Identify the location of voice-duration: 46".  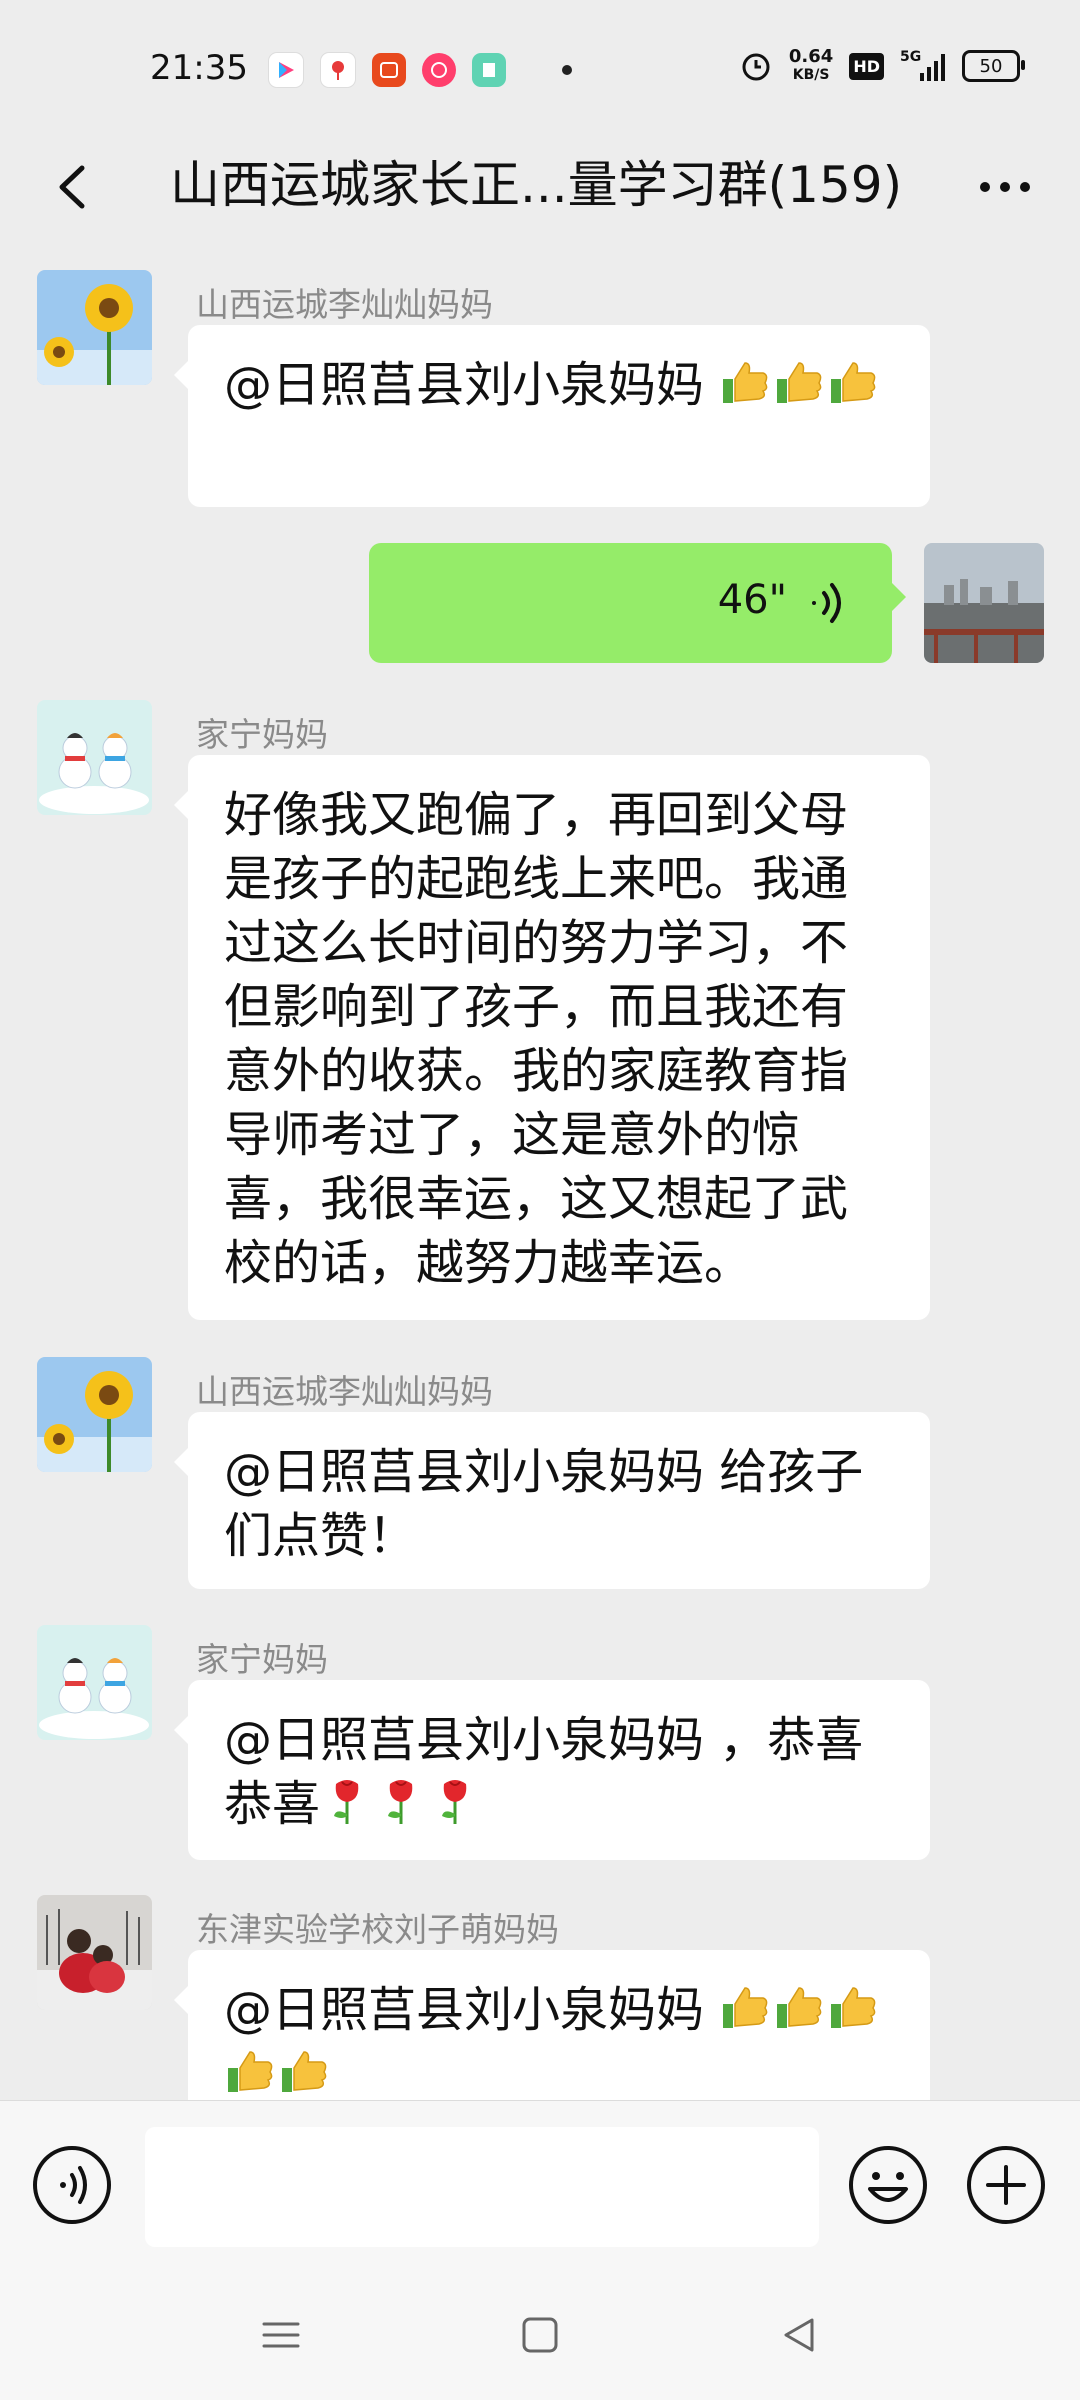
(752, 600).